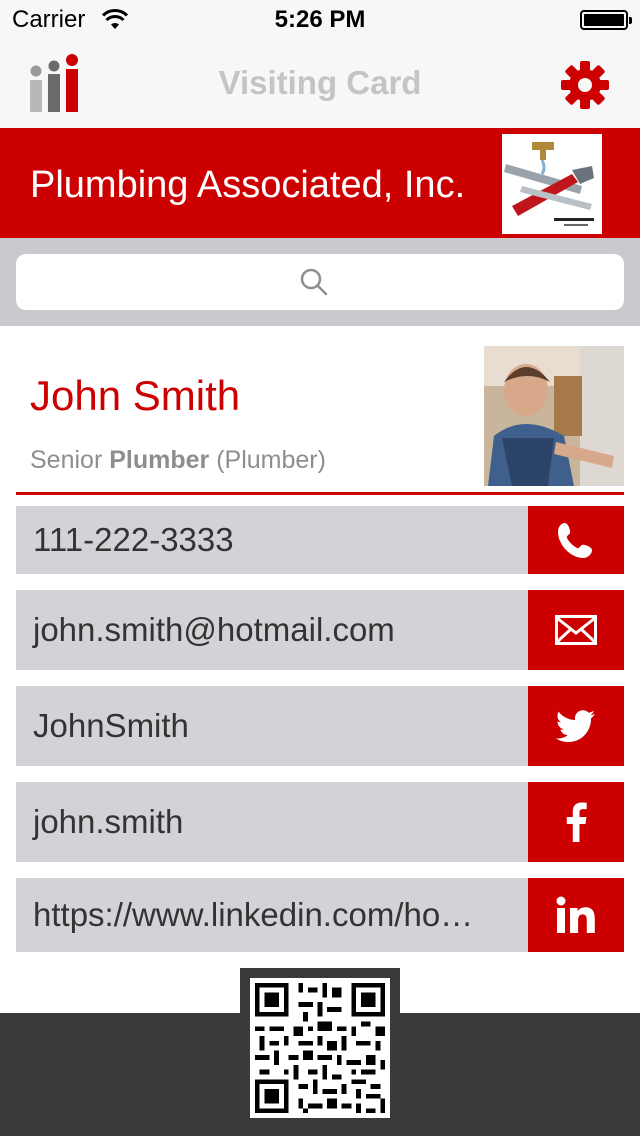 Image resolution: width=640 pixels, height=1136 pixels. I want to click on qr-code-icon, so click(320, 1048).